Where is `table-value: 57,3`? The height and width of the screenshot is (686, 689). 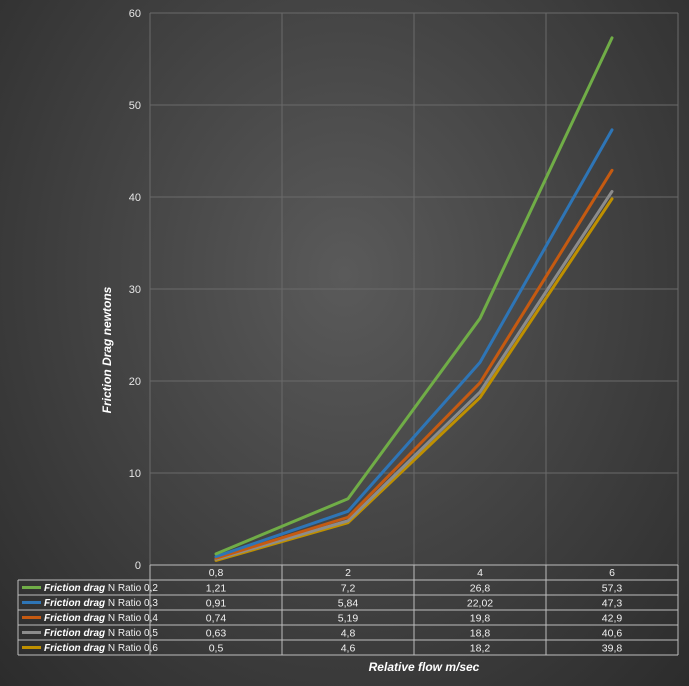
table-value: 57,3 is located at coordinates (612, 589).